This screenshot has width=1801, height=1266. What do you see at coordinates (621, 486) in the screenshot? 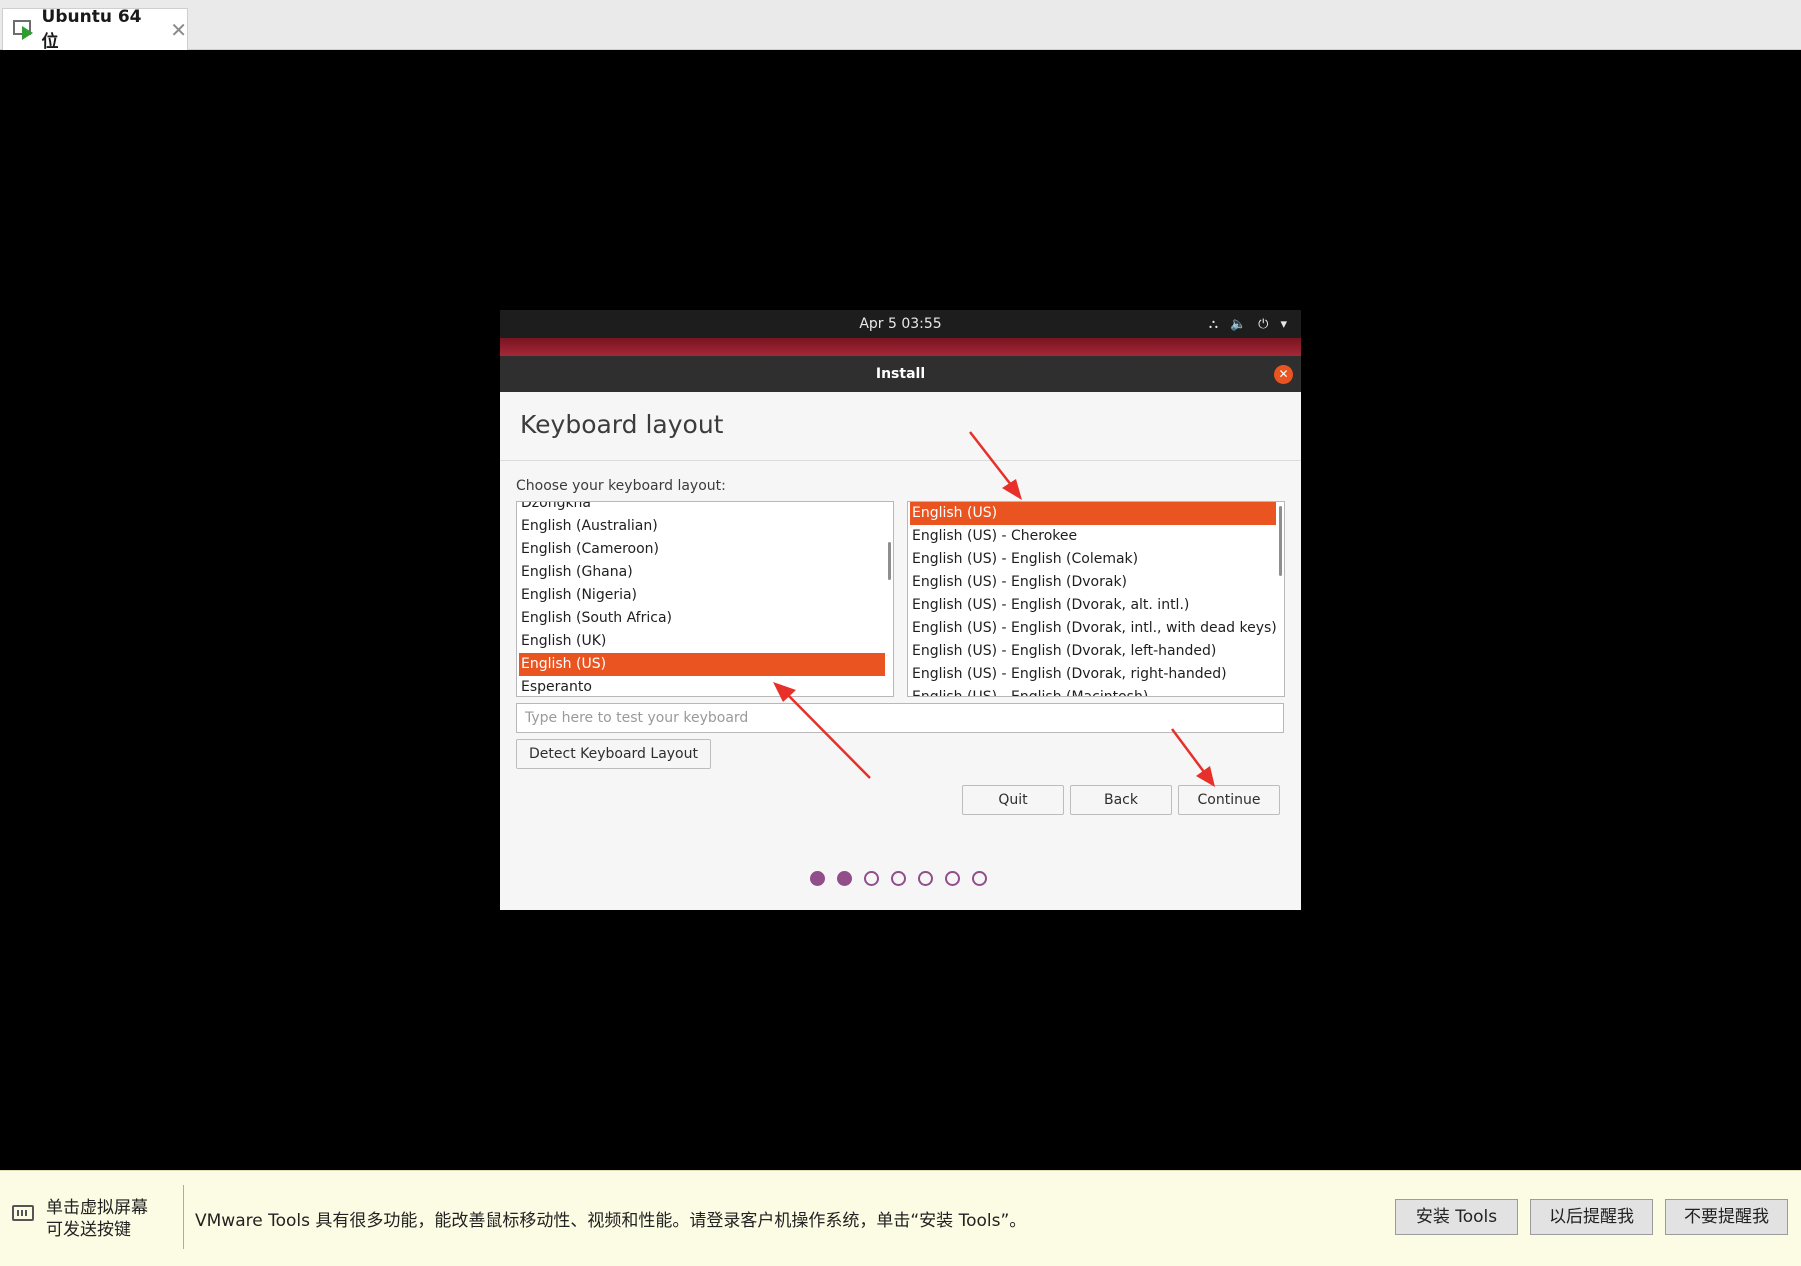
I see `choose-layout-label: Choose your keyboard layout:` at bounding box center [621, 486].